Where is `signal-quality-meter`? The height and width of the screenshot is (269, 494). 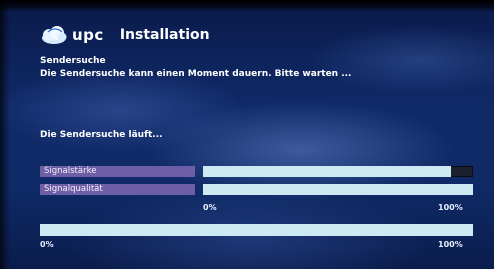 signal-quality-meter is located at coordinates (338, 189).